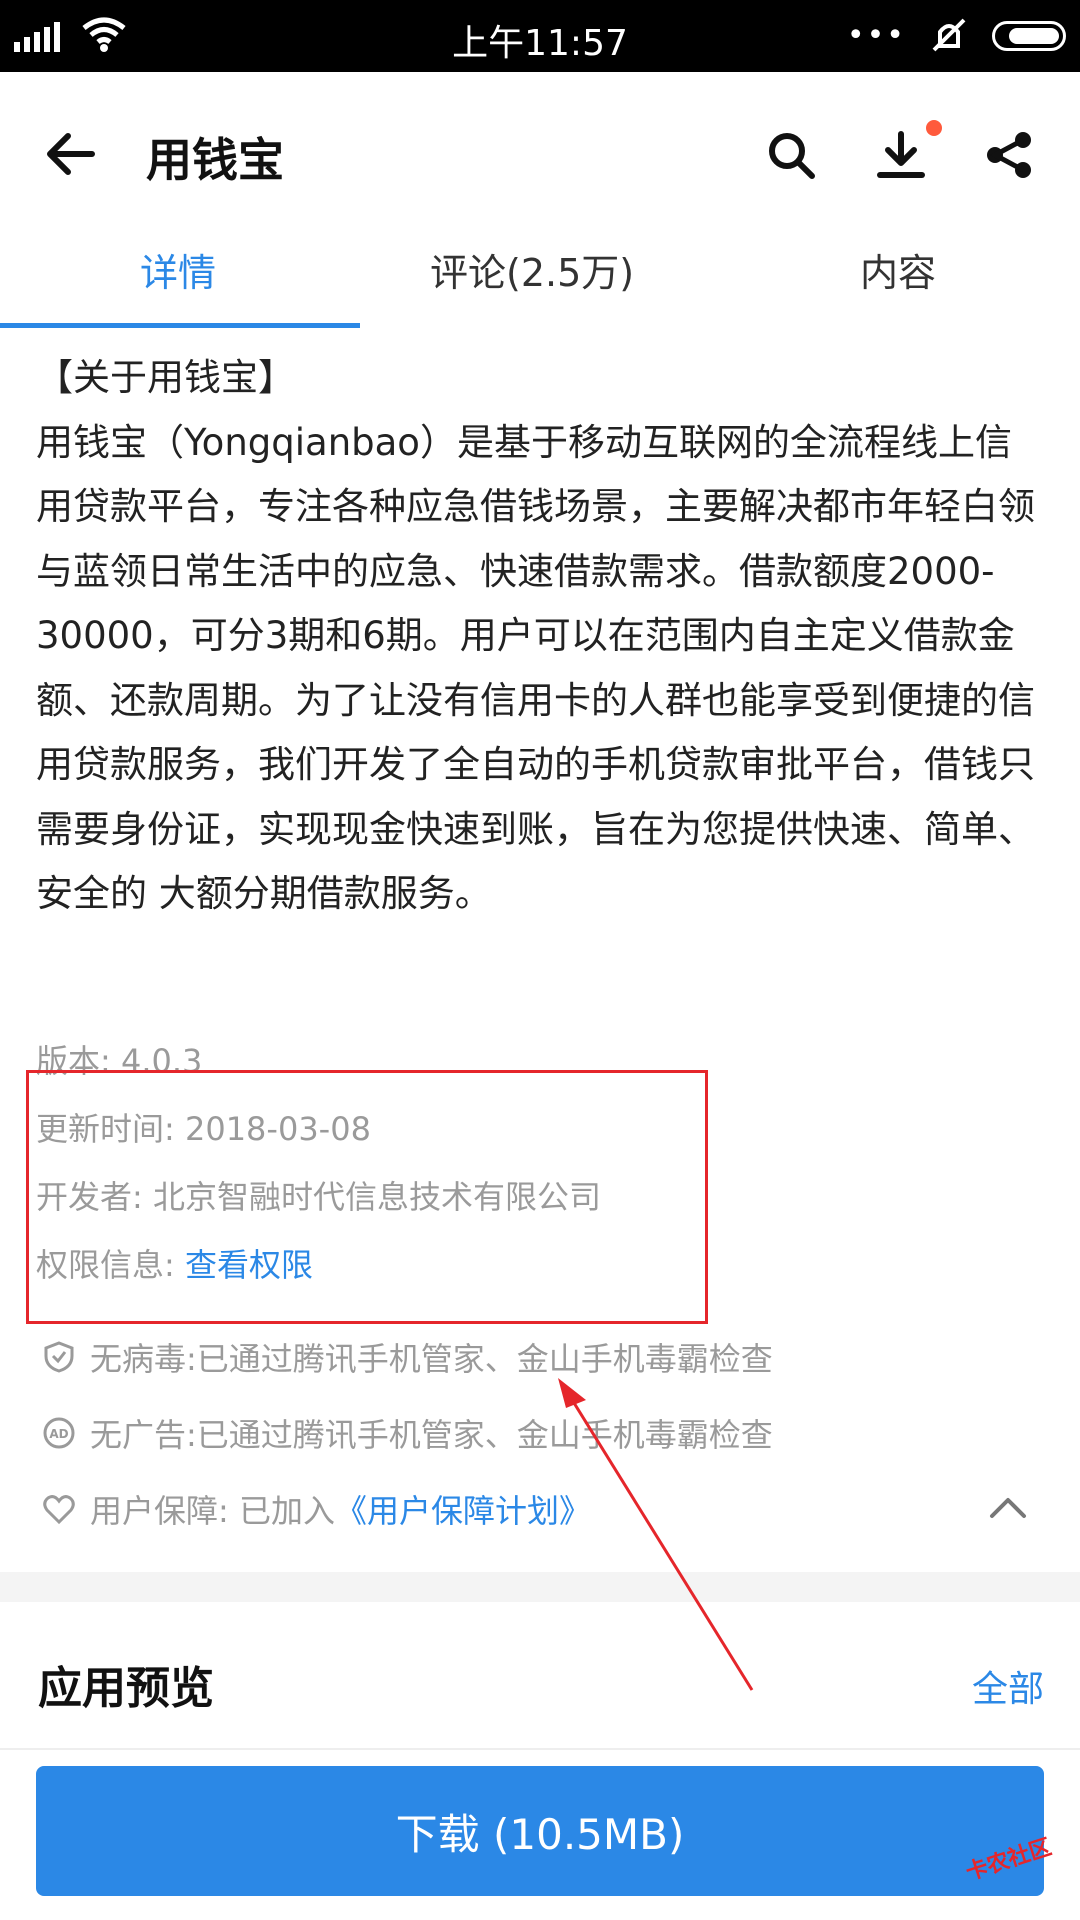  I want to click on no-virus-value: 已通过腾讯手机管家、金山手机毒霸检查, so click(484, 1359).